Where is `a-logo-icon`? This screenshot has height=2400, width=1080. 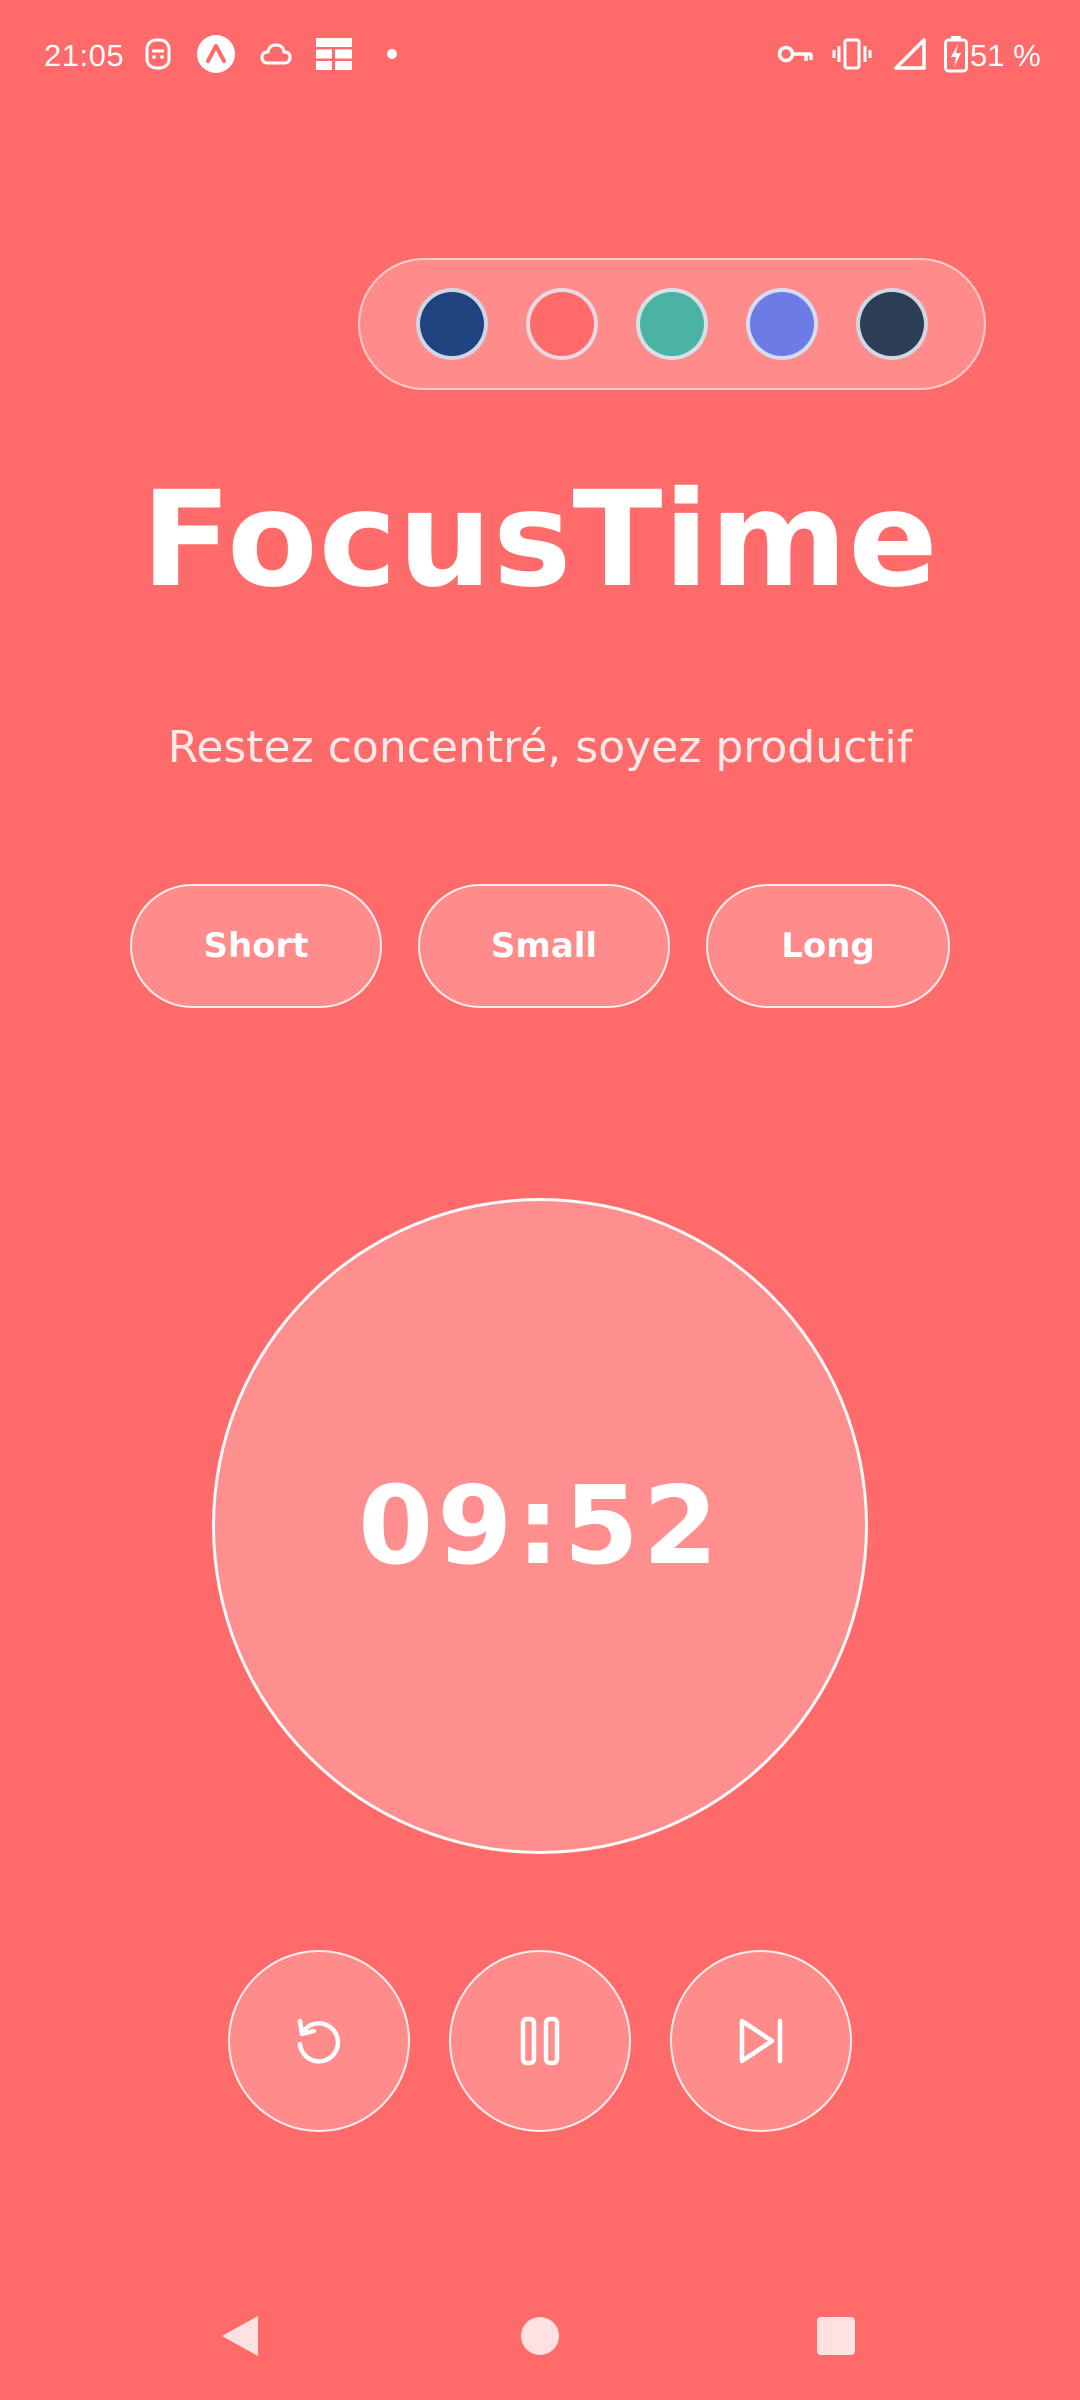
a-logo-icon is located at coordinates (216, 54).